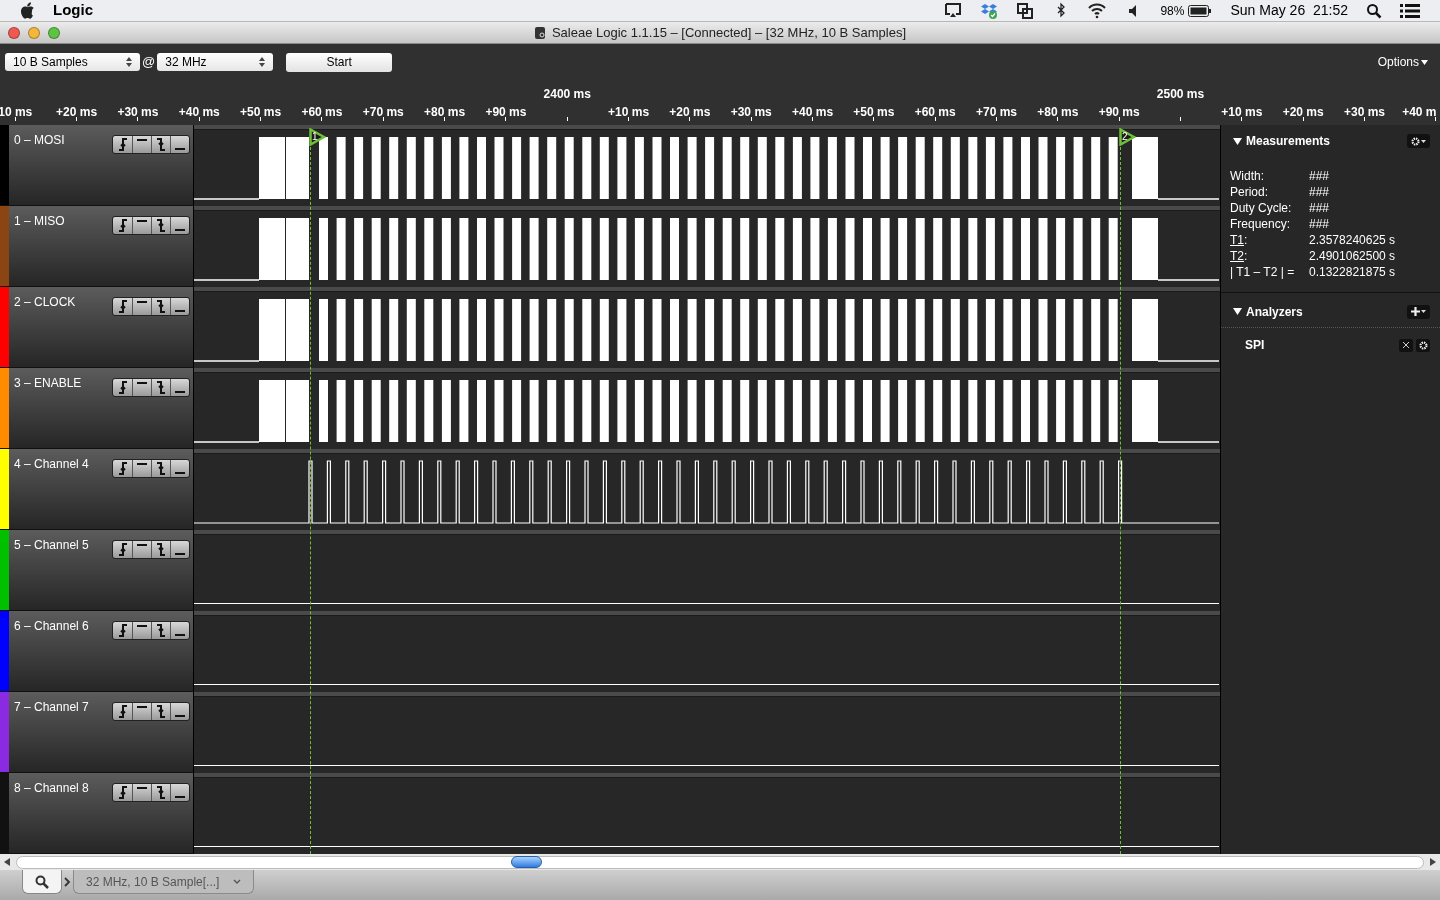 This screenshot has width=1440, height=900. What do you see at coordinates (1418, 141) in the screenshot?
I see `settings-menu-button` at bounding box center [1418, 141].